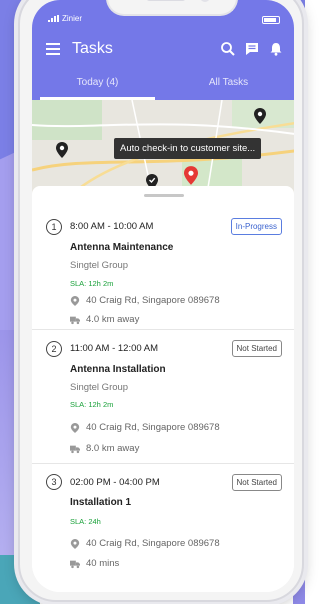 The height and width of the screenshot is (604, 320). I want to click on task-distance: 8.0 km away, so click(104, 448).